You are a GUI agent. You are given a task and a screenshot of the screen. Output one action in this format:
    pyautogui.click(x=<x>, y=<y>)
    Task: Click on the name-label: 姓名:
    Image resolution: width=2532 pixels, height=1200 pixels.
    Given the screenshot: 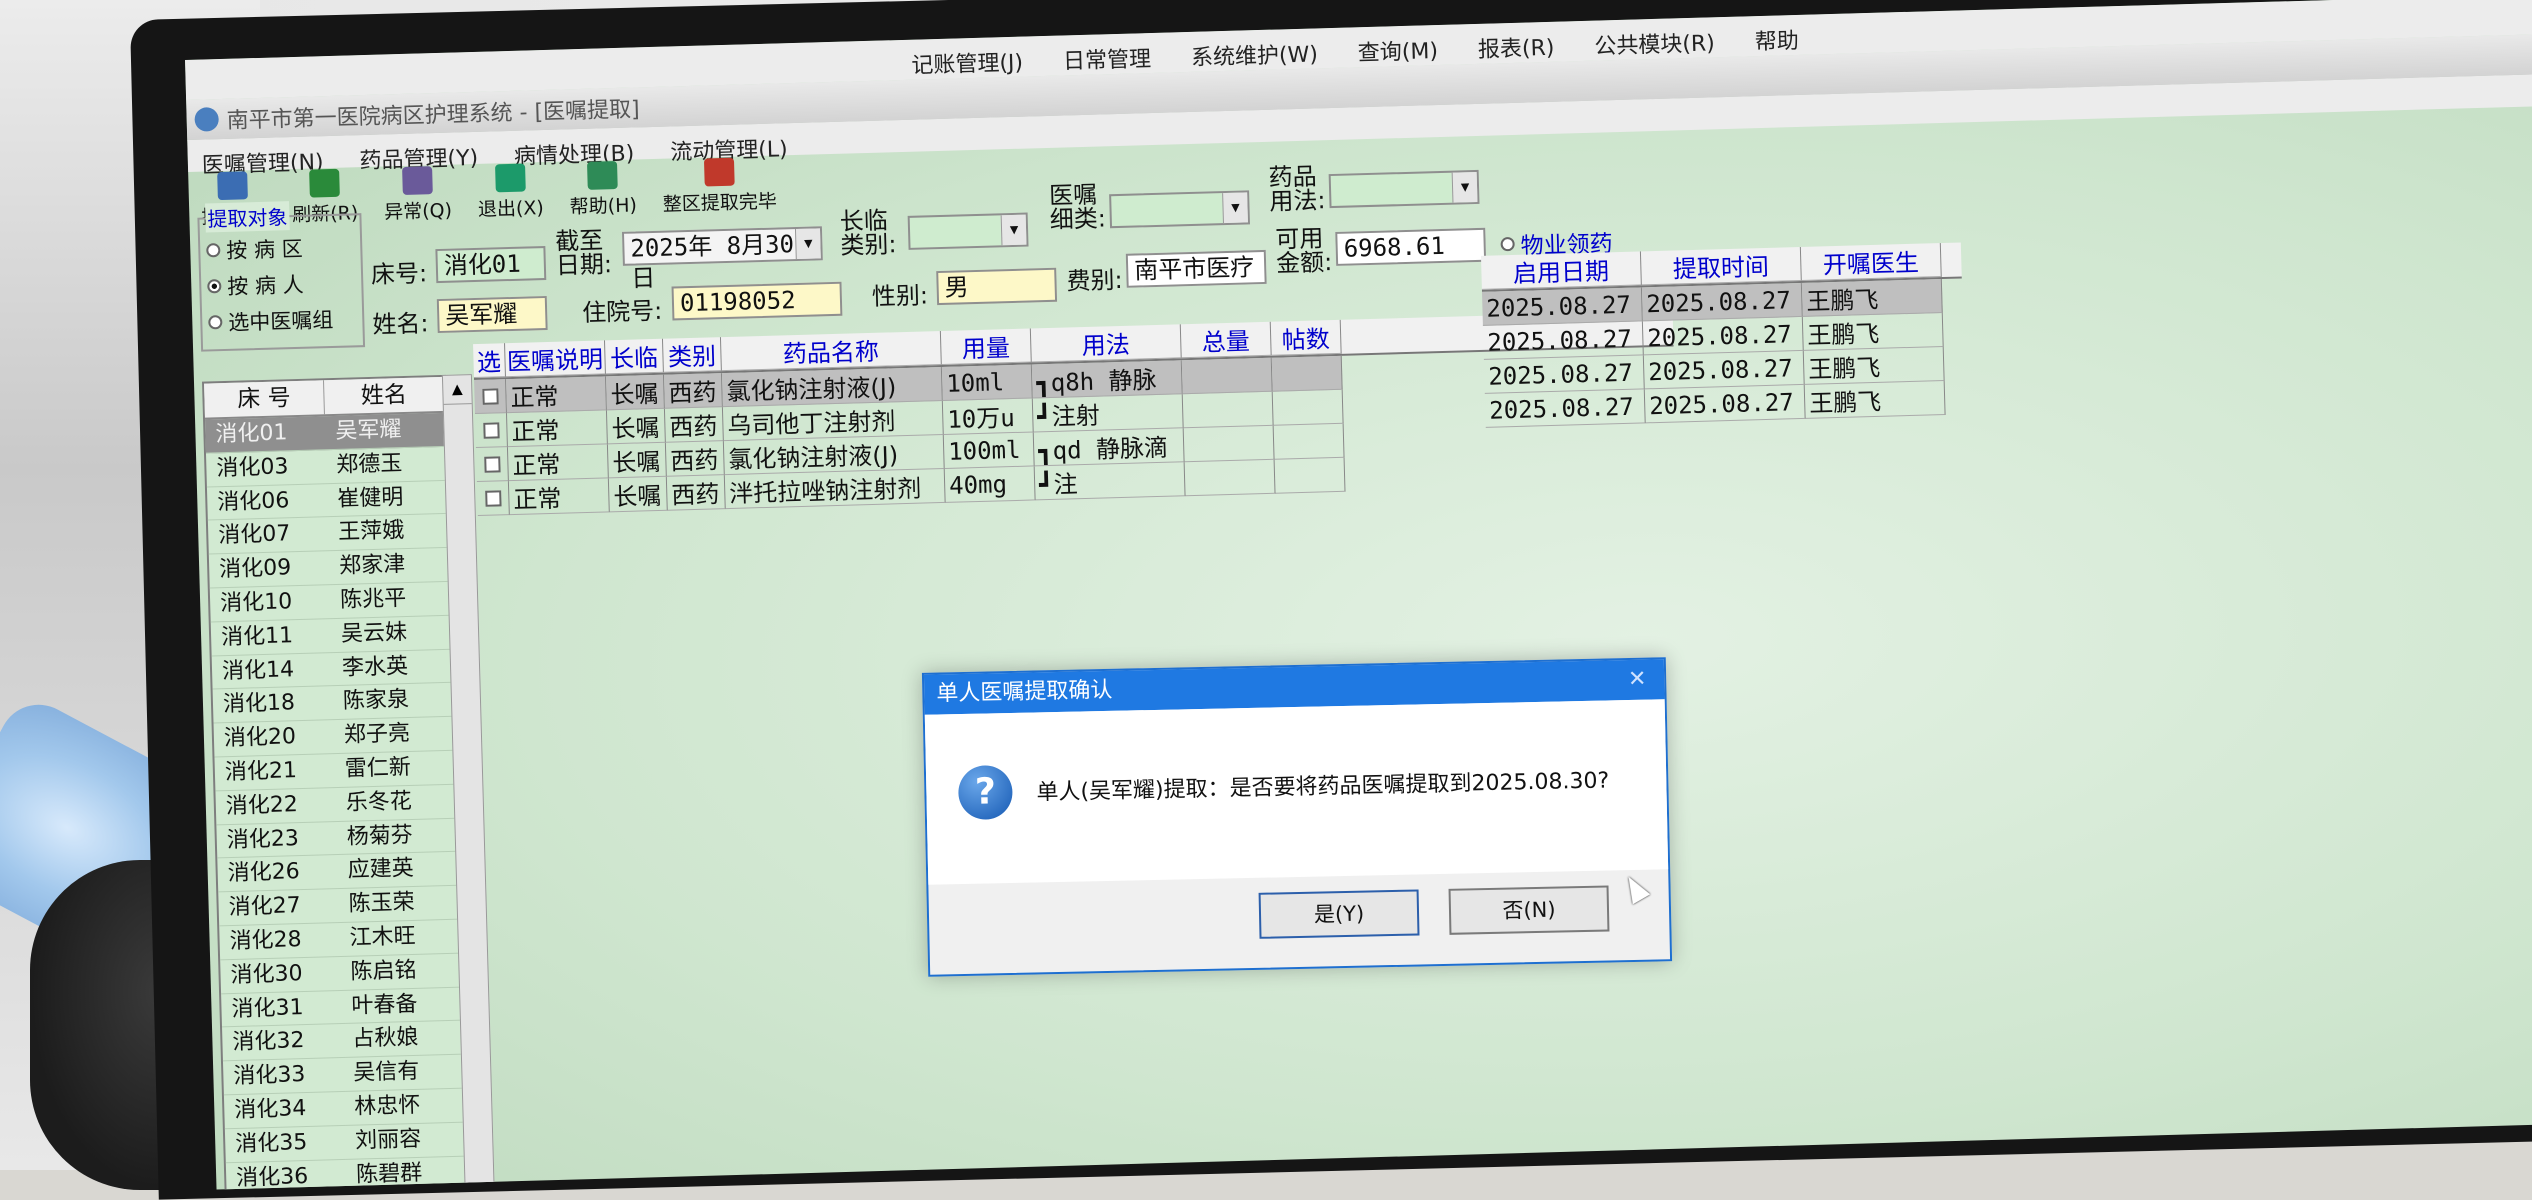 What is the action you would take?
    pyautogui.click(x=400, y=324)
    